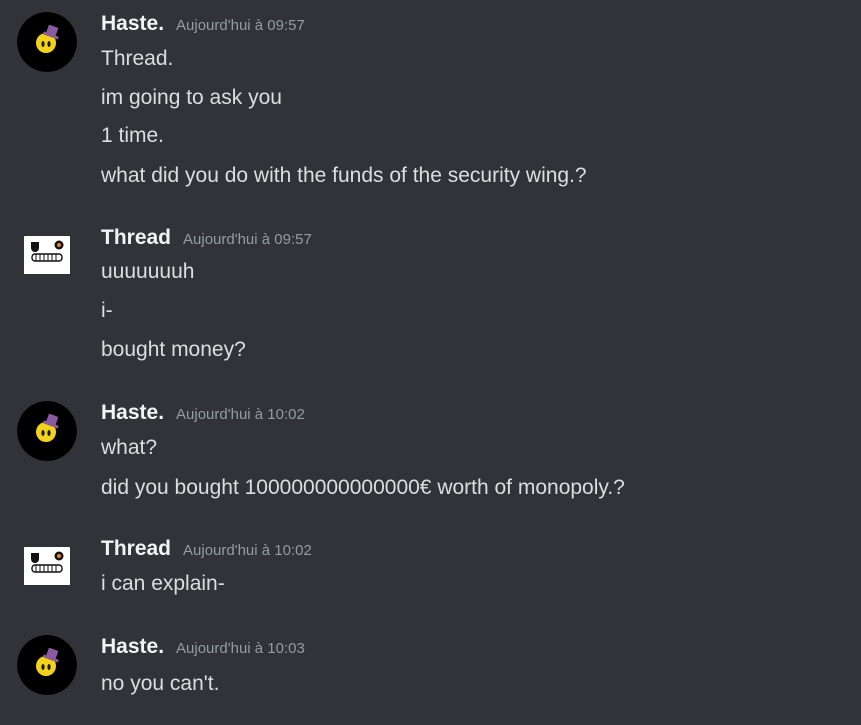 Image resolution: width=861 pixels, height=725 pixels. What do you see at coordinates (129, 447) in the screenshot?
I see `message-text: what?` at bounding box center [129, 447].